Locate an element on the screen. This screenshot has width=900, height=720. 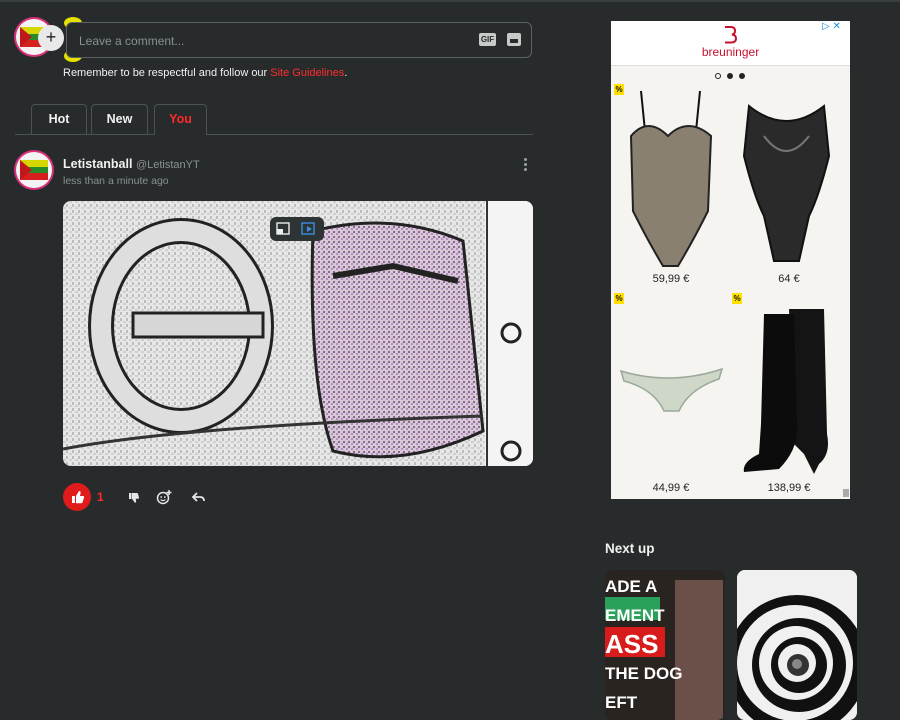
ad-brand-name: breuninger is located at coordinates (730, 52).